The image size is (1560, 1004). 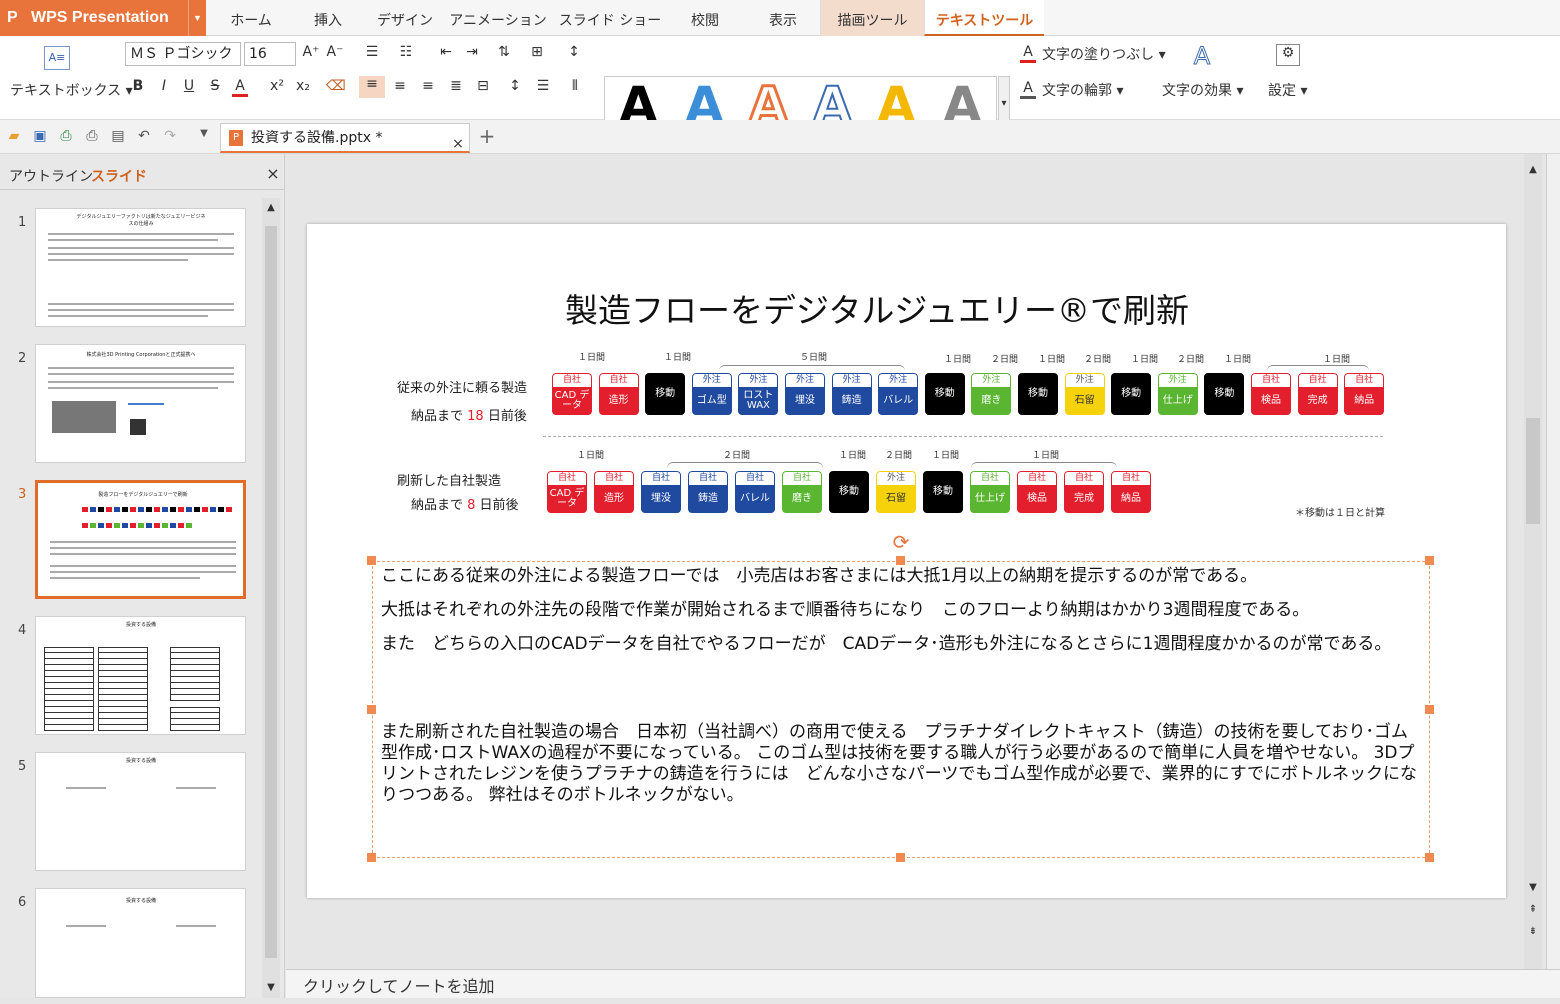 What do you see at coordinates (336, 86) in the screenshot?
I see `clear-format-icon: ⌫` at bounding box center [336, 86].